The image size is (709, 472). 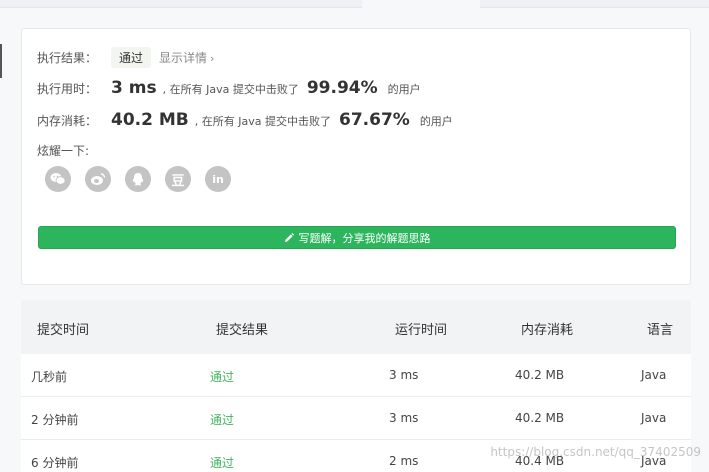 What do you see at coordinates (356, 418) in the screenshot?
I see `table-row: 2 分钟前 通过 3 ms 40.2 MB Java` at bounding box center [356, 418].